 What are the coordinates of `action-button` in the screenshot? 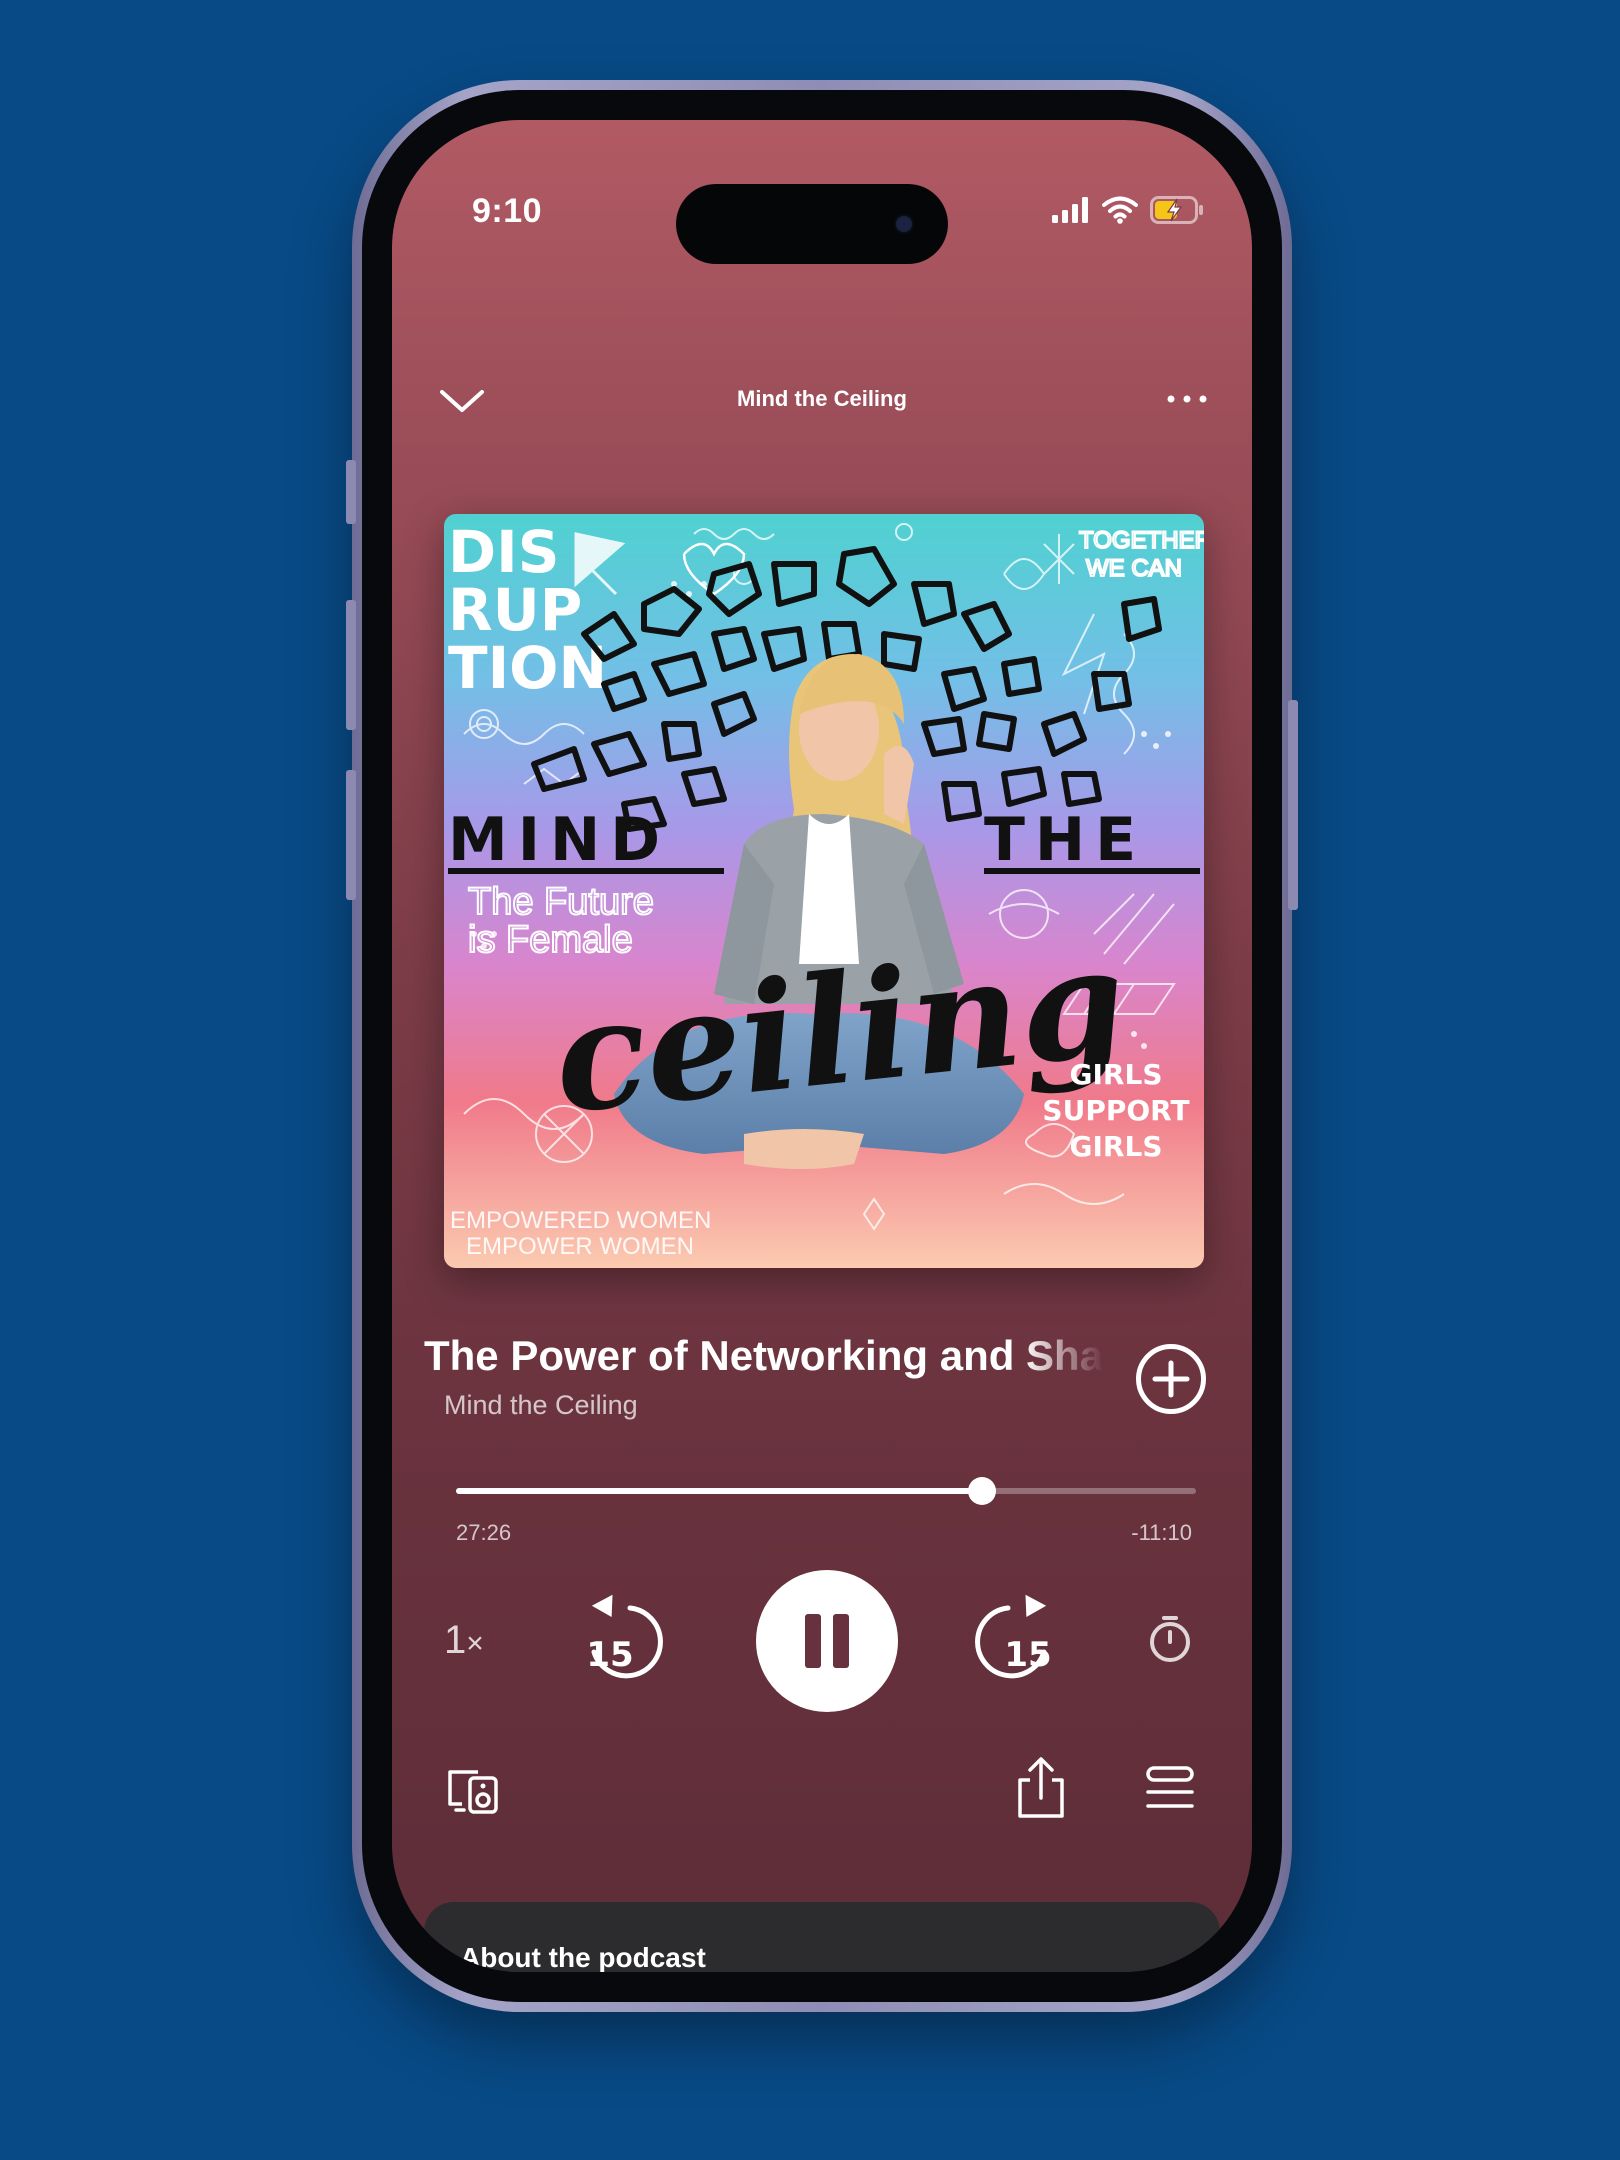 It's located at (351, 492).